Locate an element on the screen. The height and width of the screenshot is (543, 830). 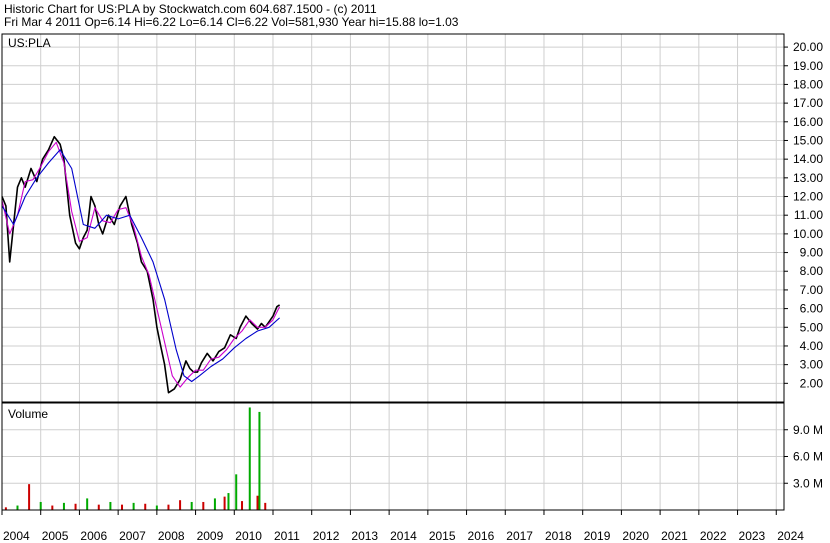
x-tick-label: 2004 is located at coordinates (16, 536).